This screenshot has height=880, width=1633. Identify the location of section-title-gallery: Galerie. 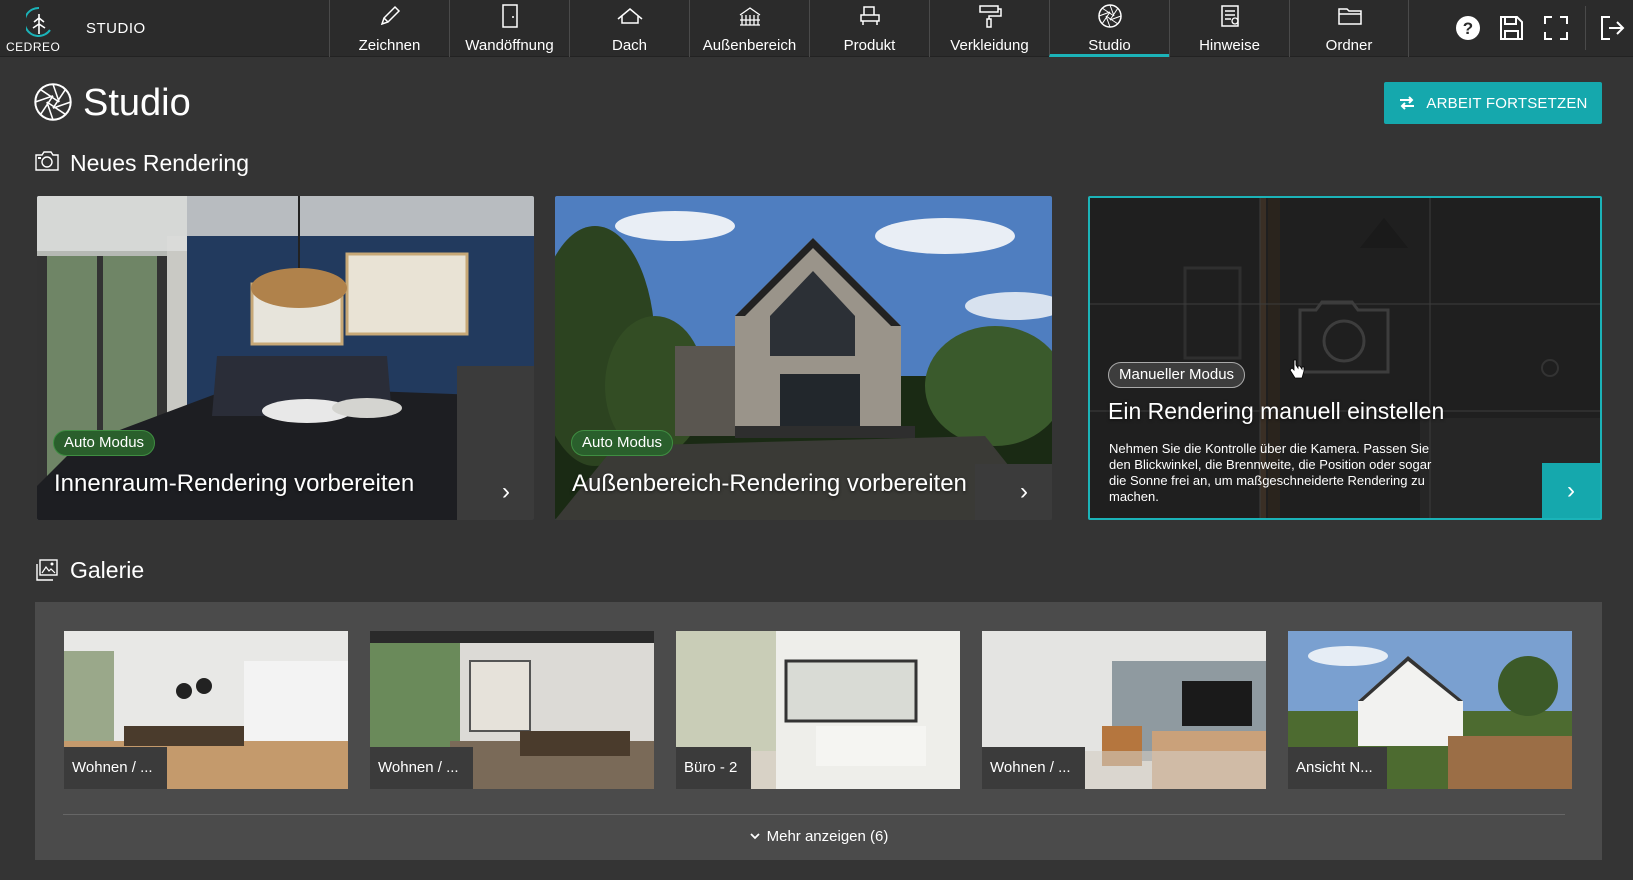
(107, 570).